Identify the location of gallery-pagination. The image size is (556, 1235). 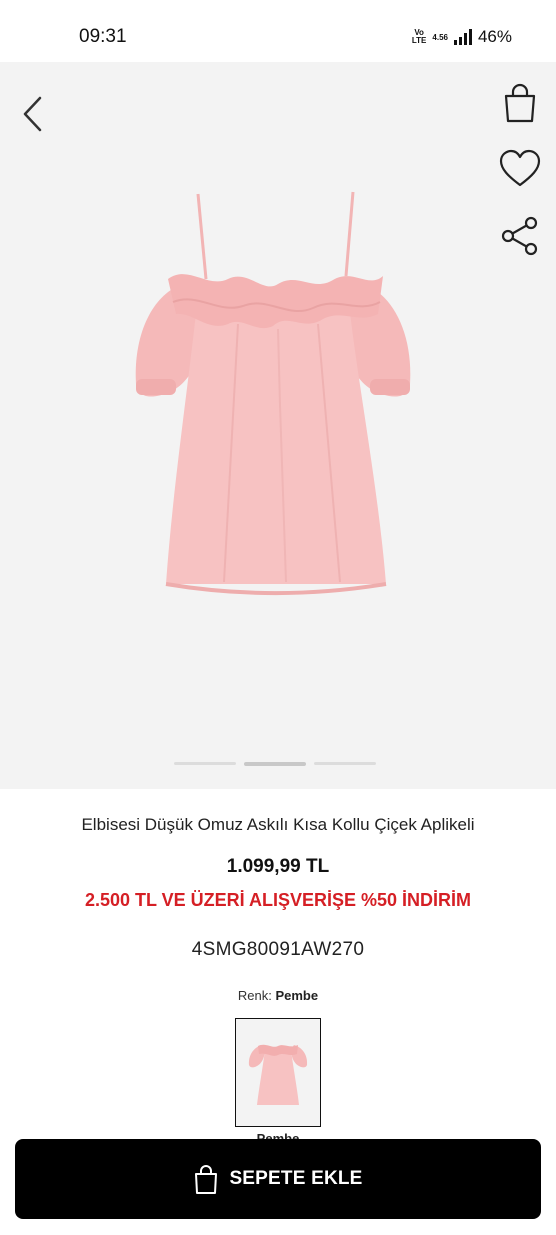
(275, 764).